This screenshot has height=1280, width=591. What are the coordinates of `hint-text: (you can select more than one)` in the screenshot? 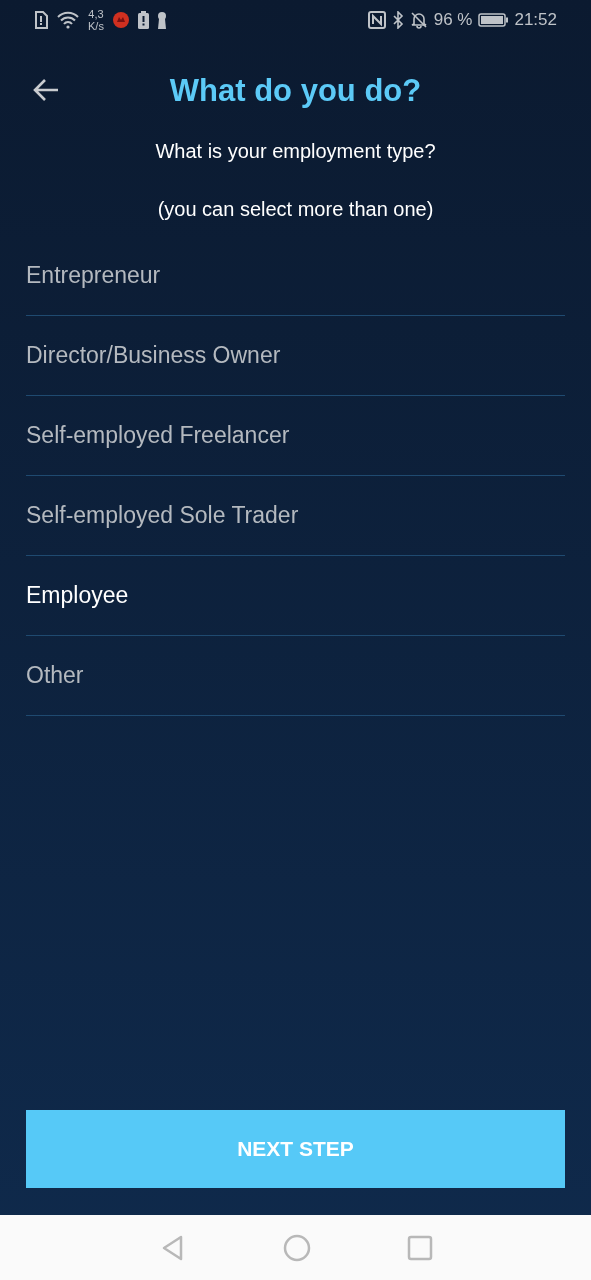 It's located at (295, 209).